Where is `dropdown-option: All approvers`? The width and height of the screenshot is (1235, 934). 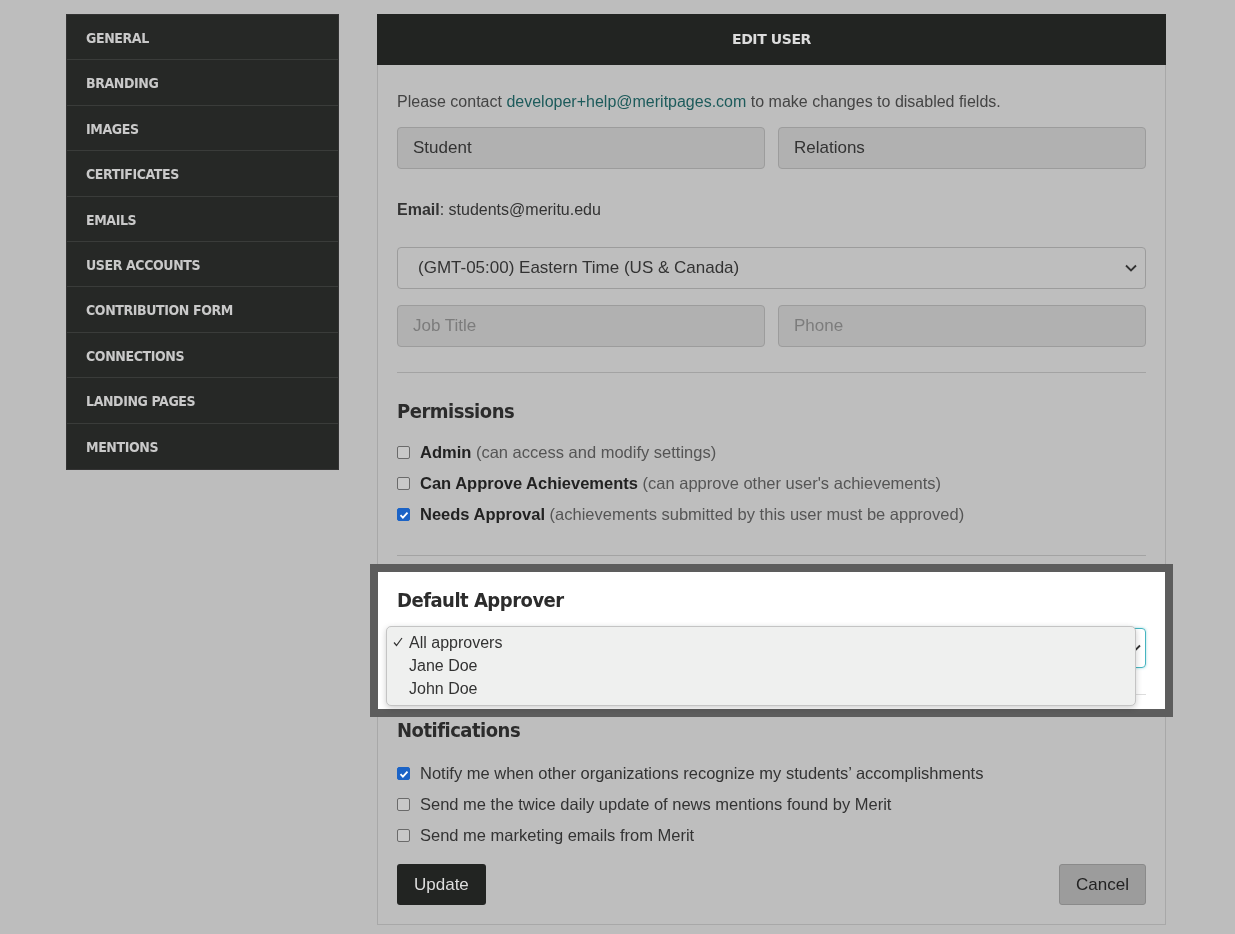
dropdown-option: All approvers is located at coordinates (761, 642).